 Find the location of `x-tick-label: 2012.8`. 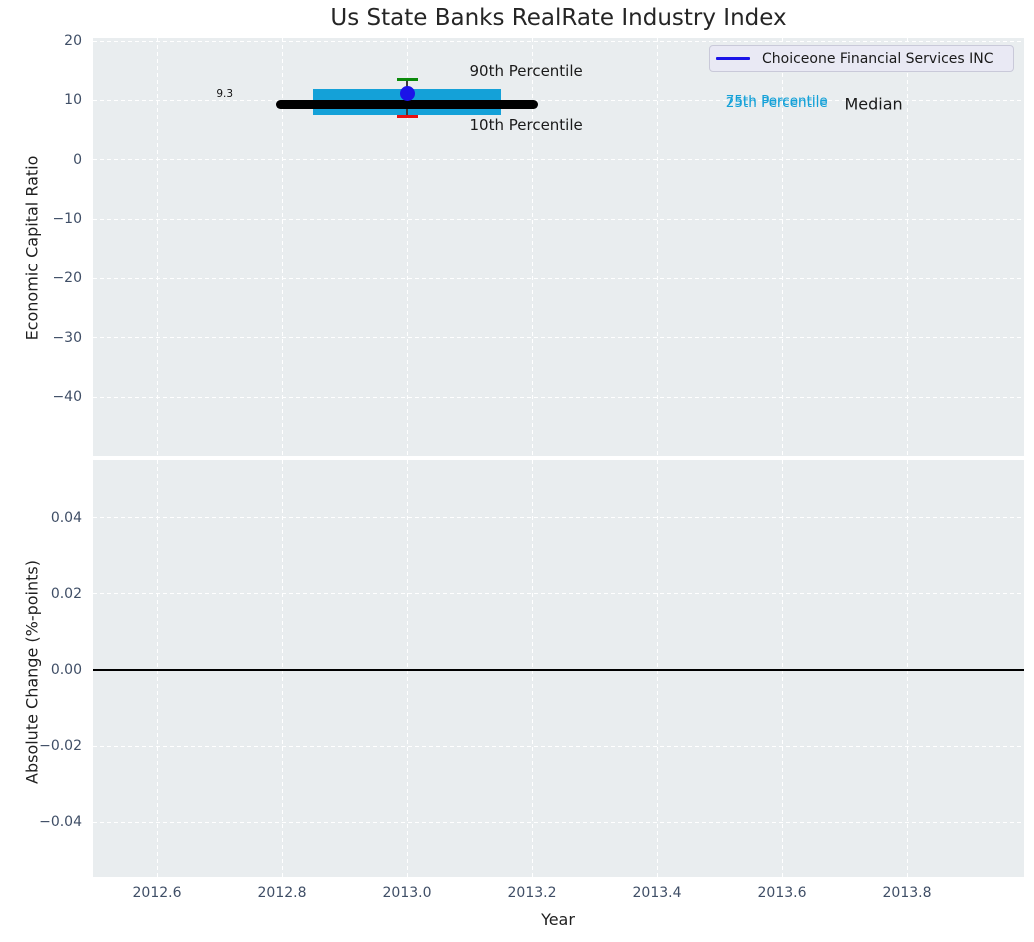

x-tick-label: 2012.8 is located at coordinates (282, 893).